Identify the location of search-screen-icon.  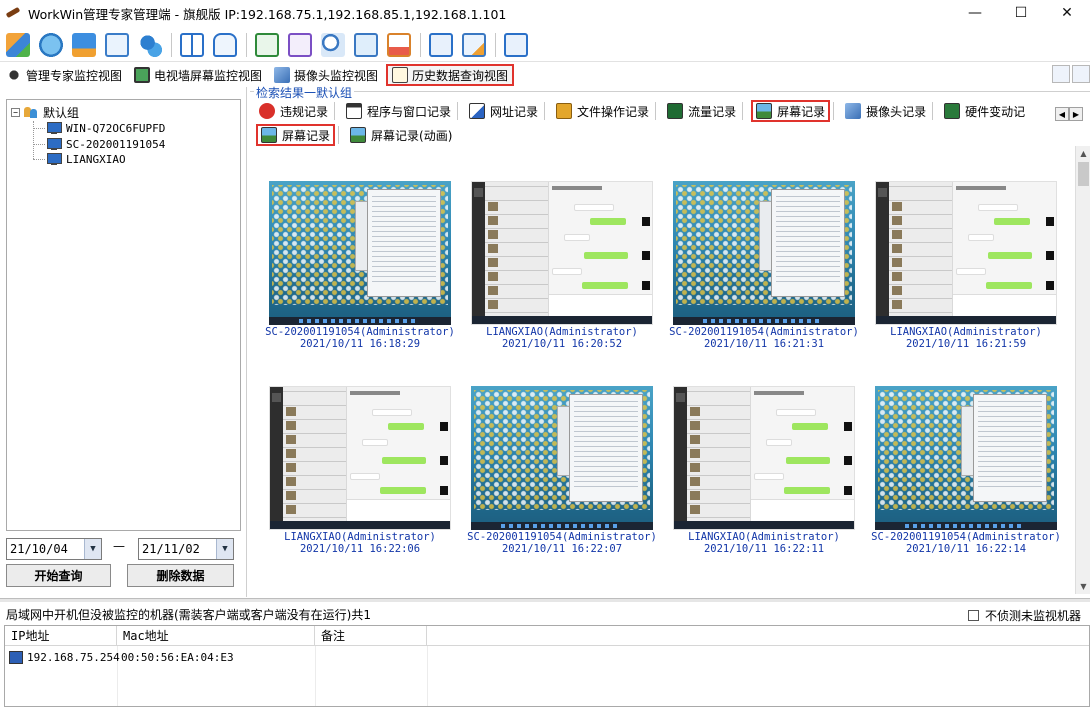
(333, 44).